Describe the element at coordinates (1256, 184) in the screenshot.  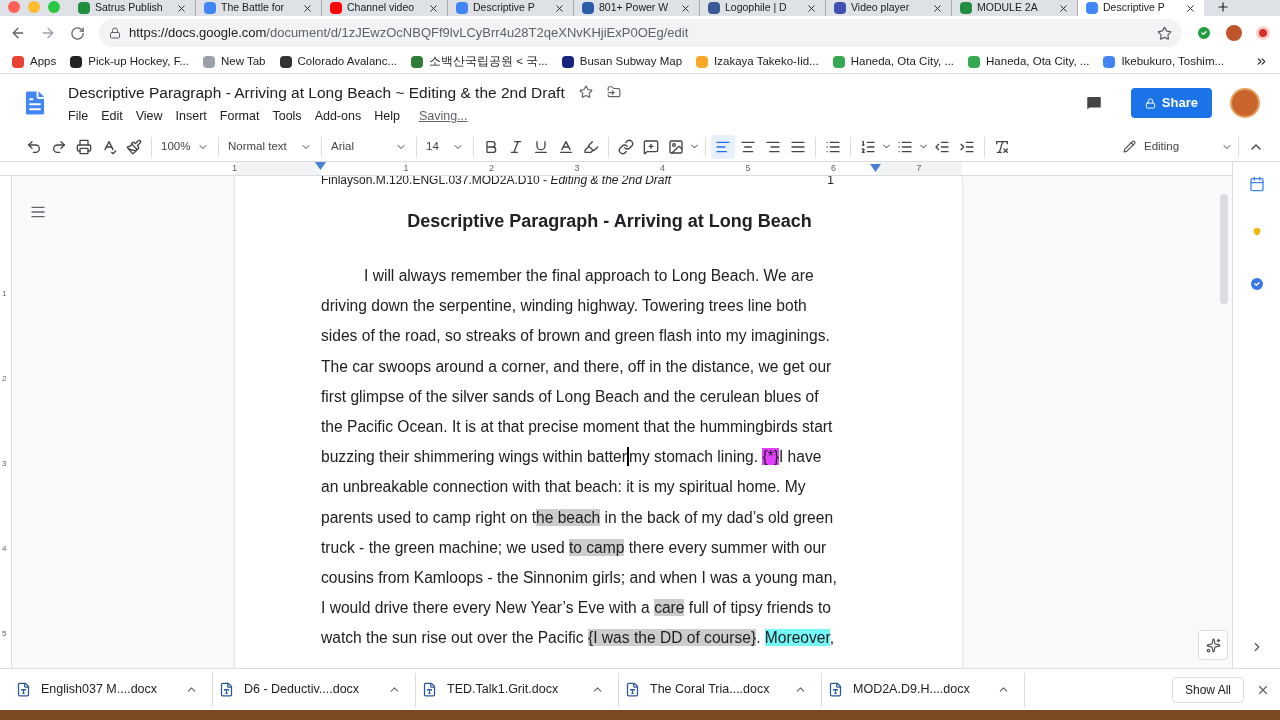
I see `calendar-icon` at that location.